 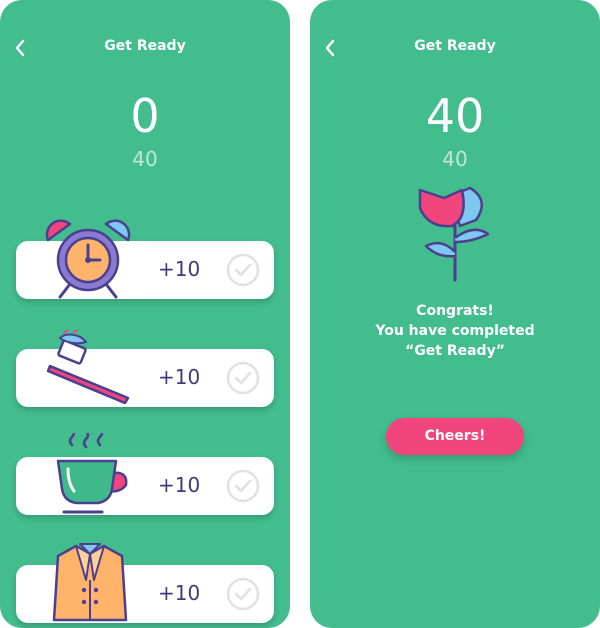 I want to click on congrats-message: Congrats! You have completed “Get Ready”, so click(x=455, y=331).